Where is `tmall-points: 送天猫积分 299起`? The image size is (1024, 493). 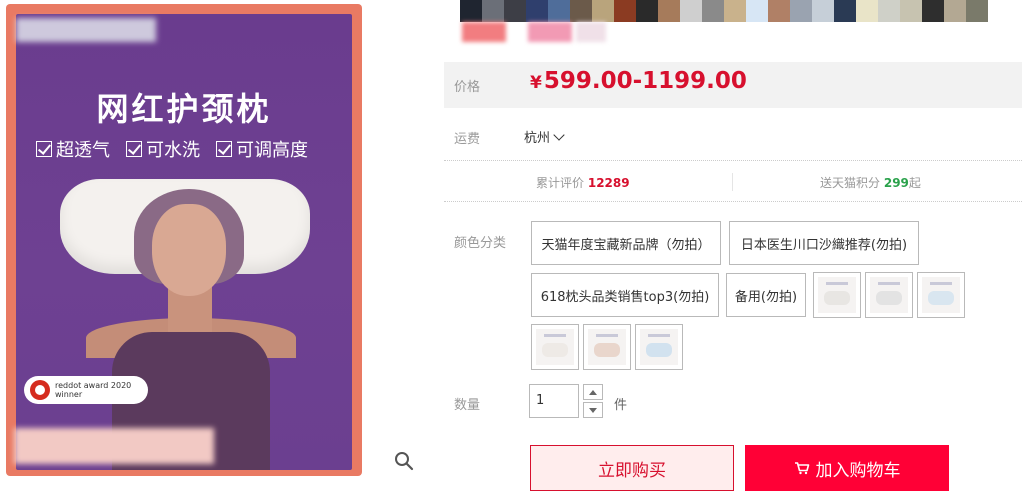 tmall-points: 送天猫积分 299起 is located at coordinates (870, 183).